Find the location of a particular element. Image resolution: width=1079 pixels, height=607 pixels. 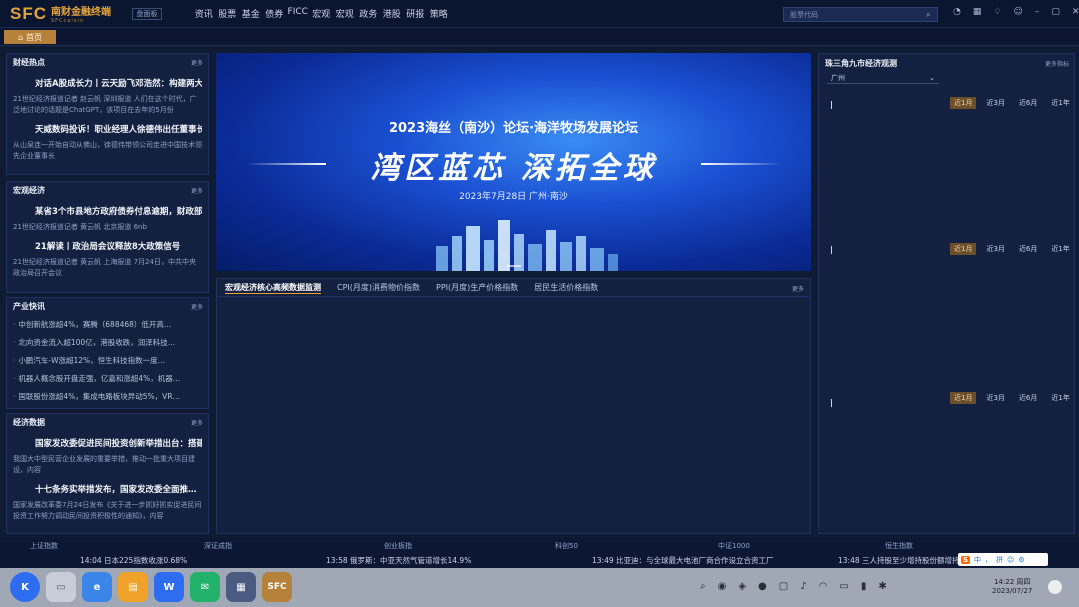

headset-icon: ◔ is located at coordinates (957, 12).